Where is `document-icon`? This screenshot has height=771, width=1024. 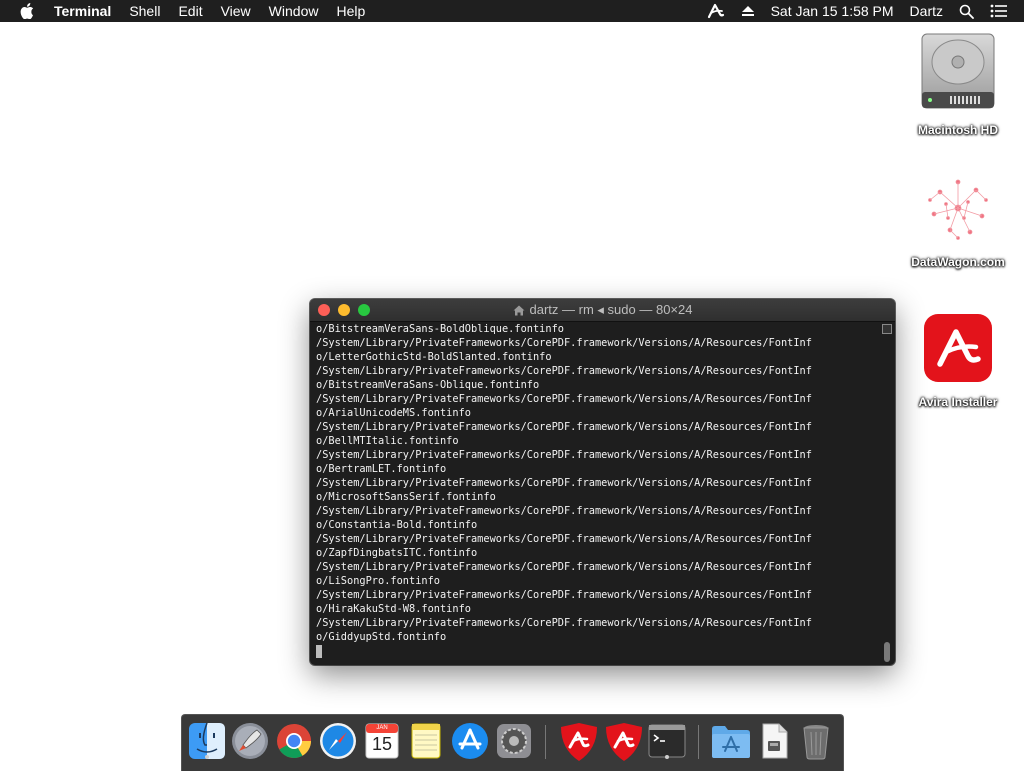
document-icon is located at coordinates (774, 744).